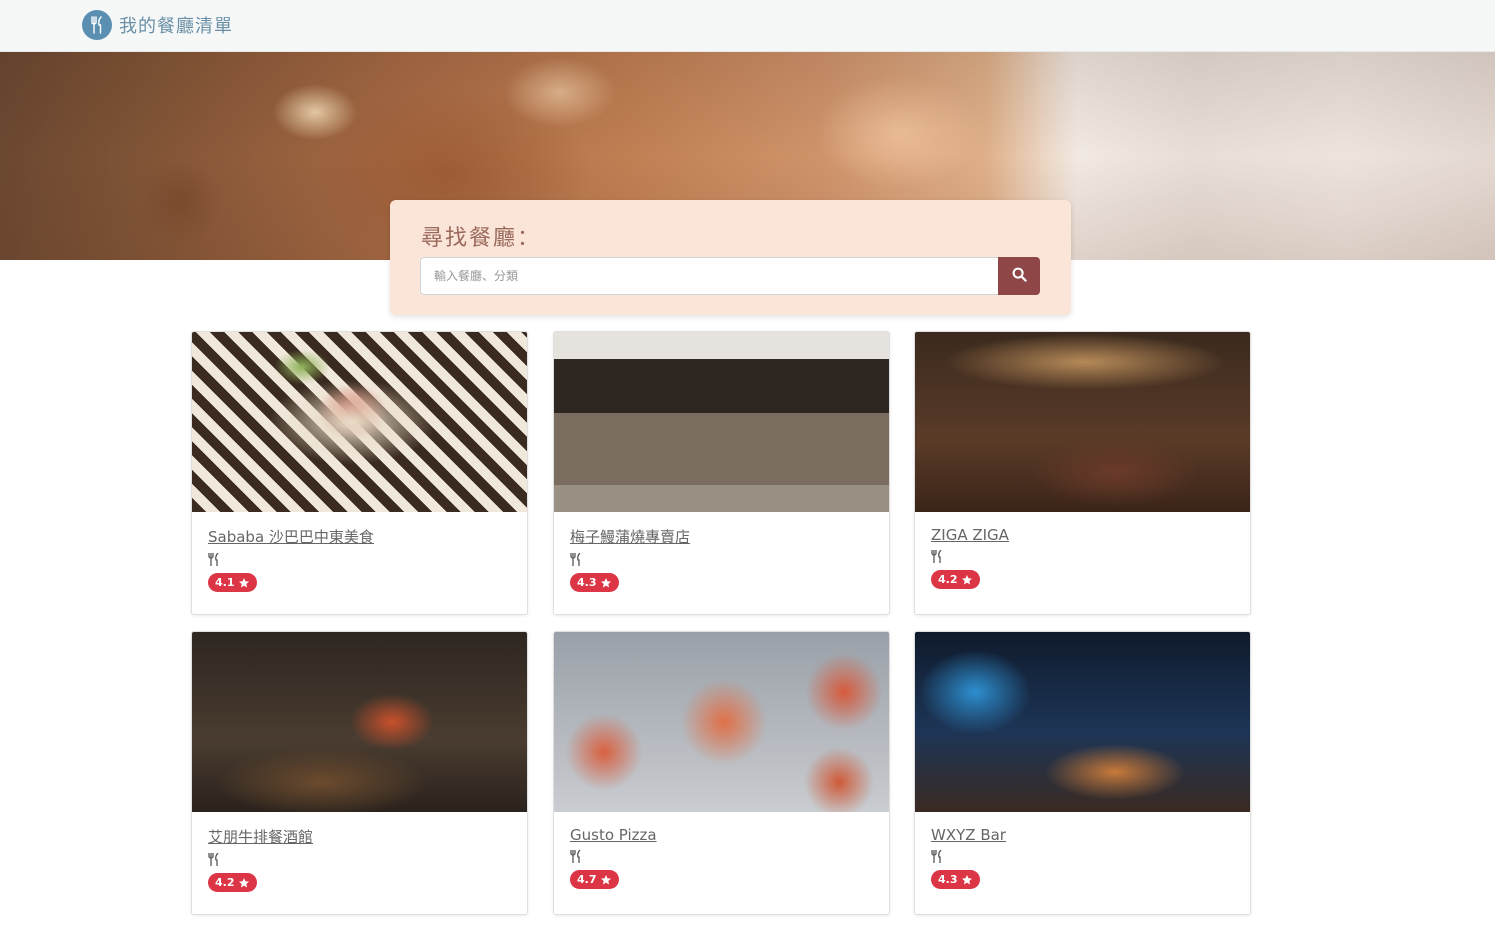 The width and height of the screenshot is (1495, 929). Describe the element at coordinates (630, 536) in the screenshot. I see `restaurant-name-link: 梅子鰻蒲燒專賣店` at that location.